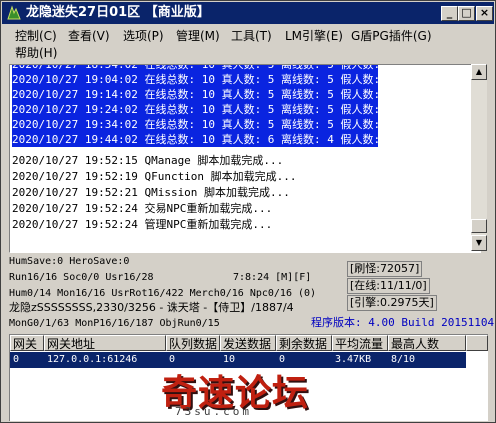  Describe the element at coordinates (360, 343) in the screenshot. I see `column-header: 平均流量` at that location.